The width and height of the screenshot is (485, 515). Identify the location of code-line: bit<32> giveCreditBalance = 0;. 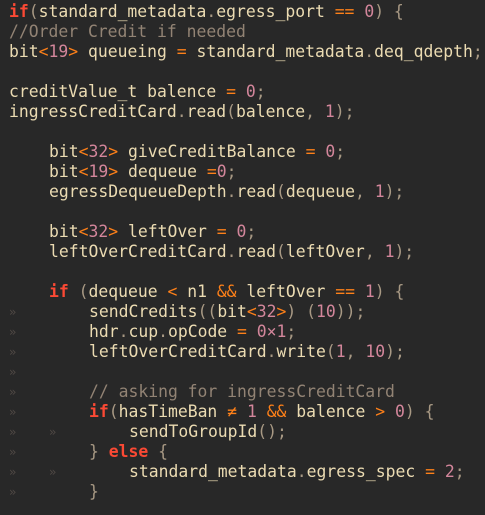
(242, 152).